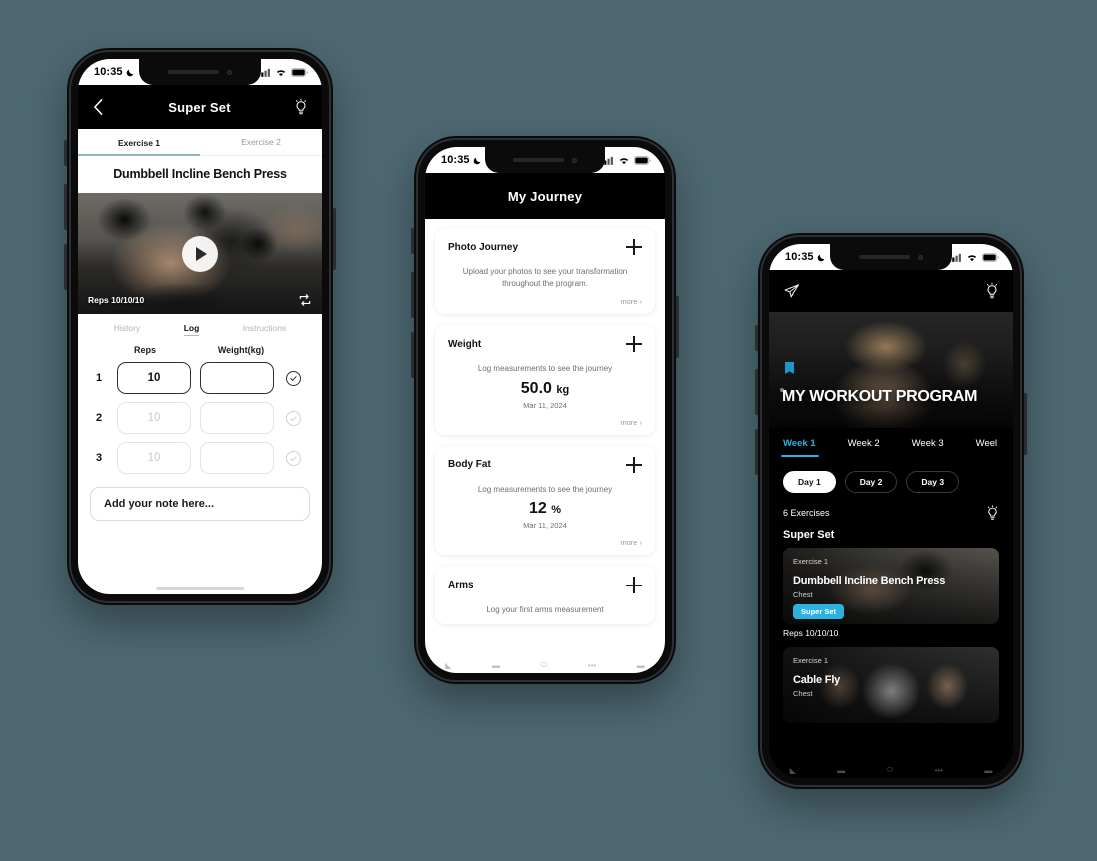 The width and height of the screenshot is (1097, 861). Describe the element at coordinates (871, 482) in the screenshot. I see `day-chip-2: Day 2` at that location.